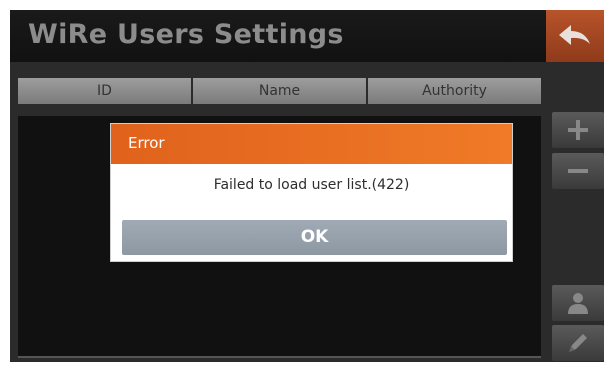 Image resolution: width=604 pixels, height=369 pixels. I want to click on dialog-title: Error, so click(146, 143).